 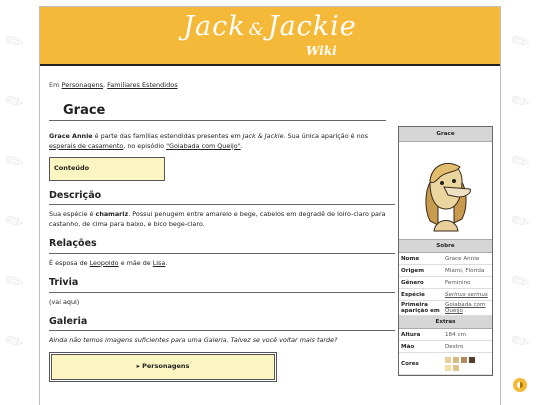 I want to click on relacoes-text: É esposa de, so click(x=69, y=262).